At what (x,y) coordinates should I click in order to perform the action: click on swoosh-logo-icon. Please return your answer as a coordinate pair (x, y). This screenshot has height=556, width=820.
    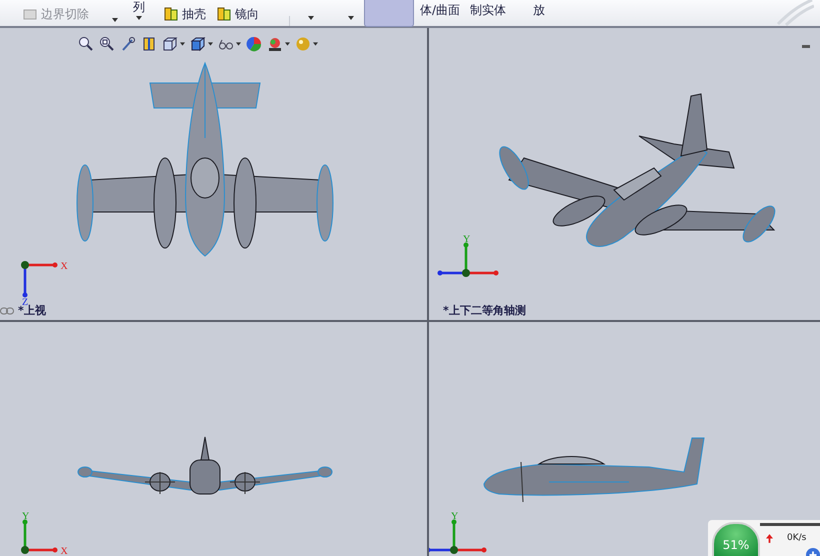
    Looking at the image, I should click on (794, 13).